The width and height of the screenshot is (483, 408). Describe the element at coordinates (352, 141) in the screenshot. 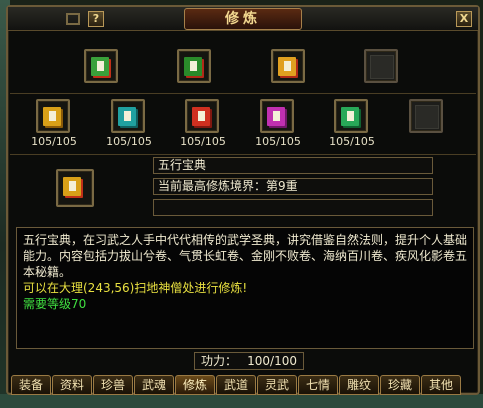

I see `book-count-5: 105/105` at that location.